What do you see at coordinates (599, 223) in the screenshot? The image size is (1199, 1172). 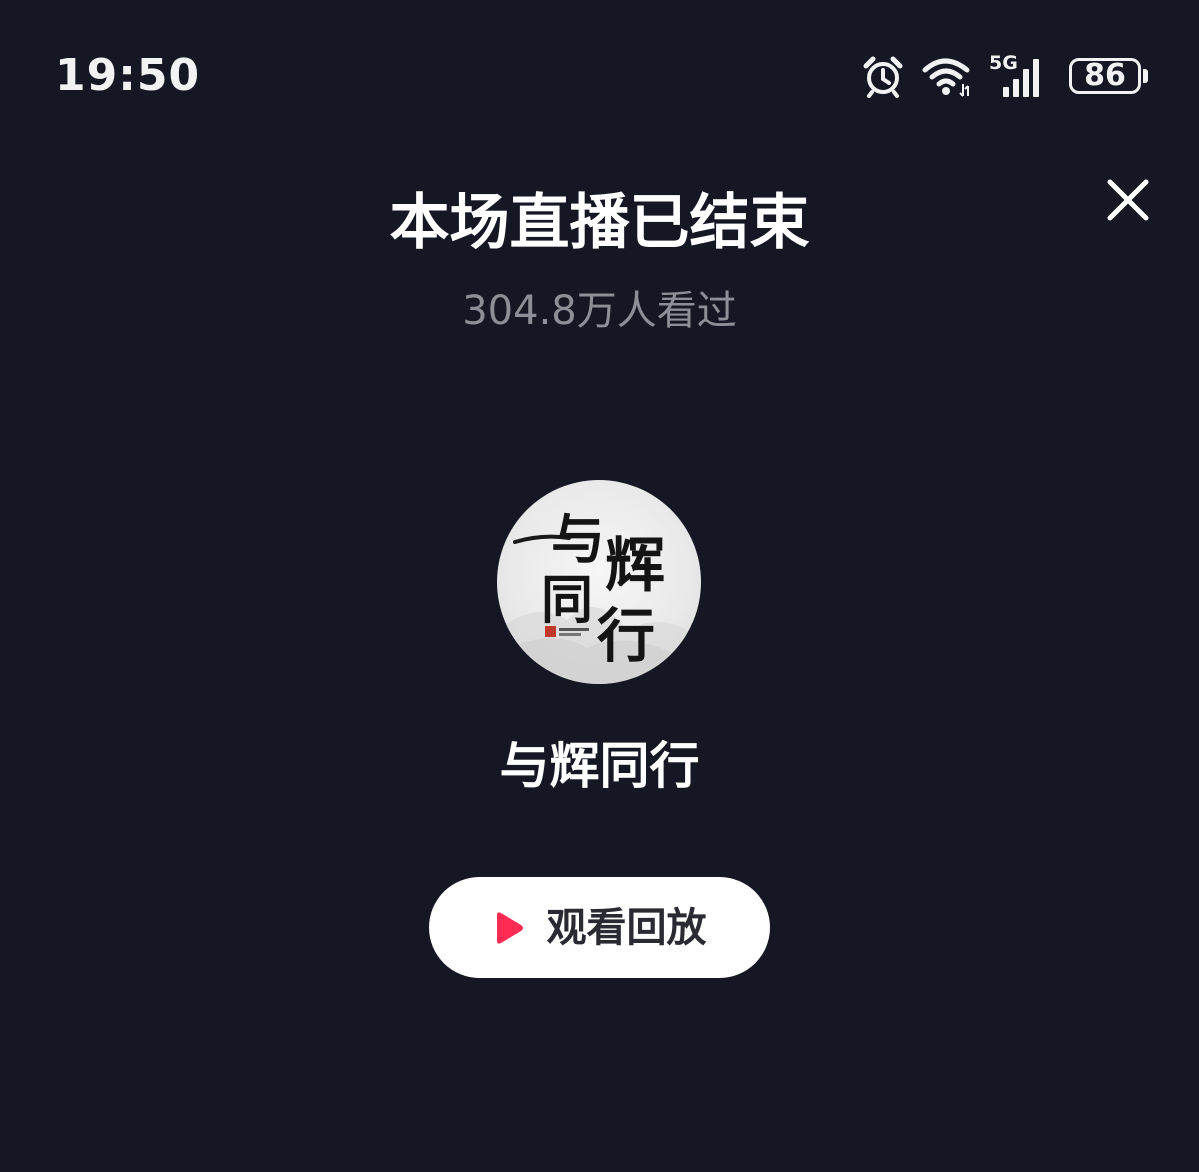 I see `live-ended-title: 本场直播已结束` at bounding box center [599, 223].